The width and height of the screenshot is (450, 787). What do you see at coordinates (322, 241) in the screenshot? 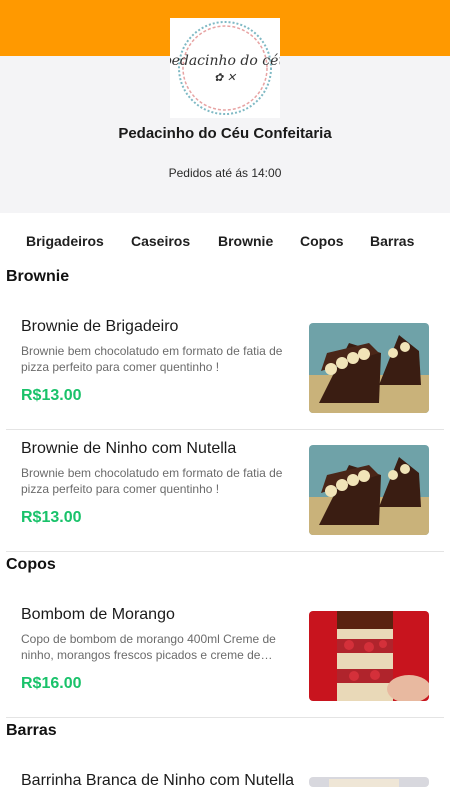
I see `tab-copos: Copos` at bounding box center [322, 241].